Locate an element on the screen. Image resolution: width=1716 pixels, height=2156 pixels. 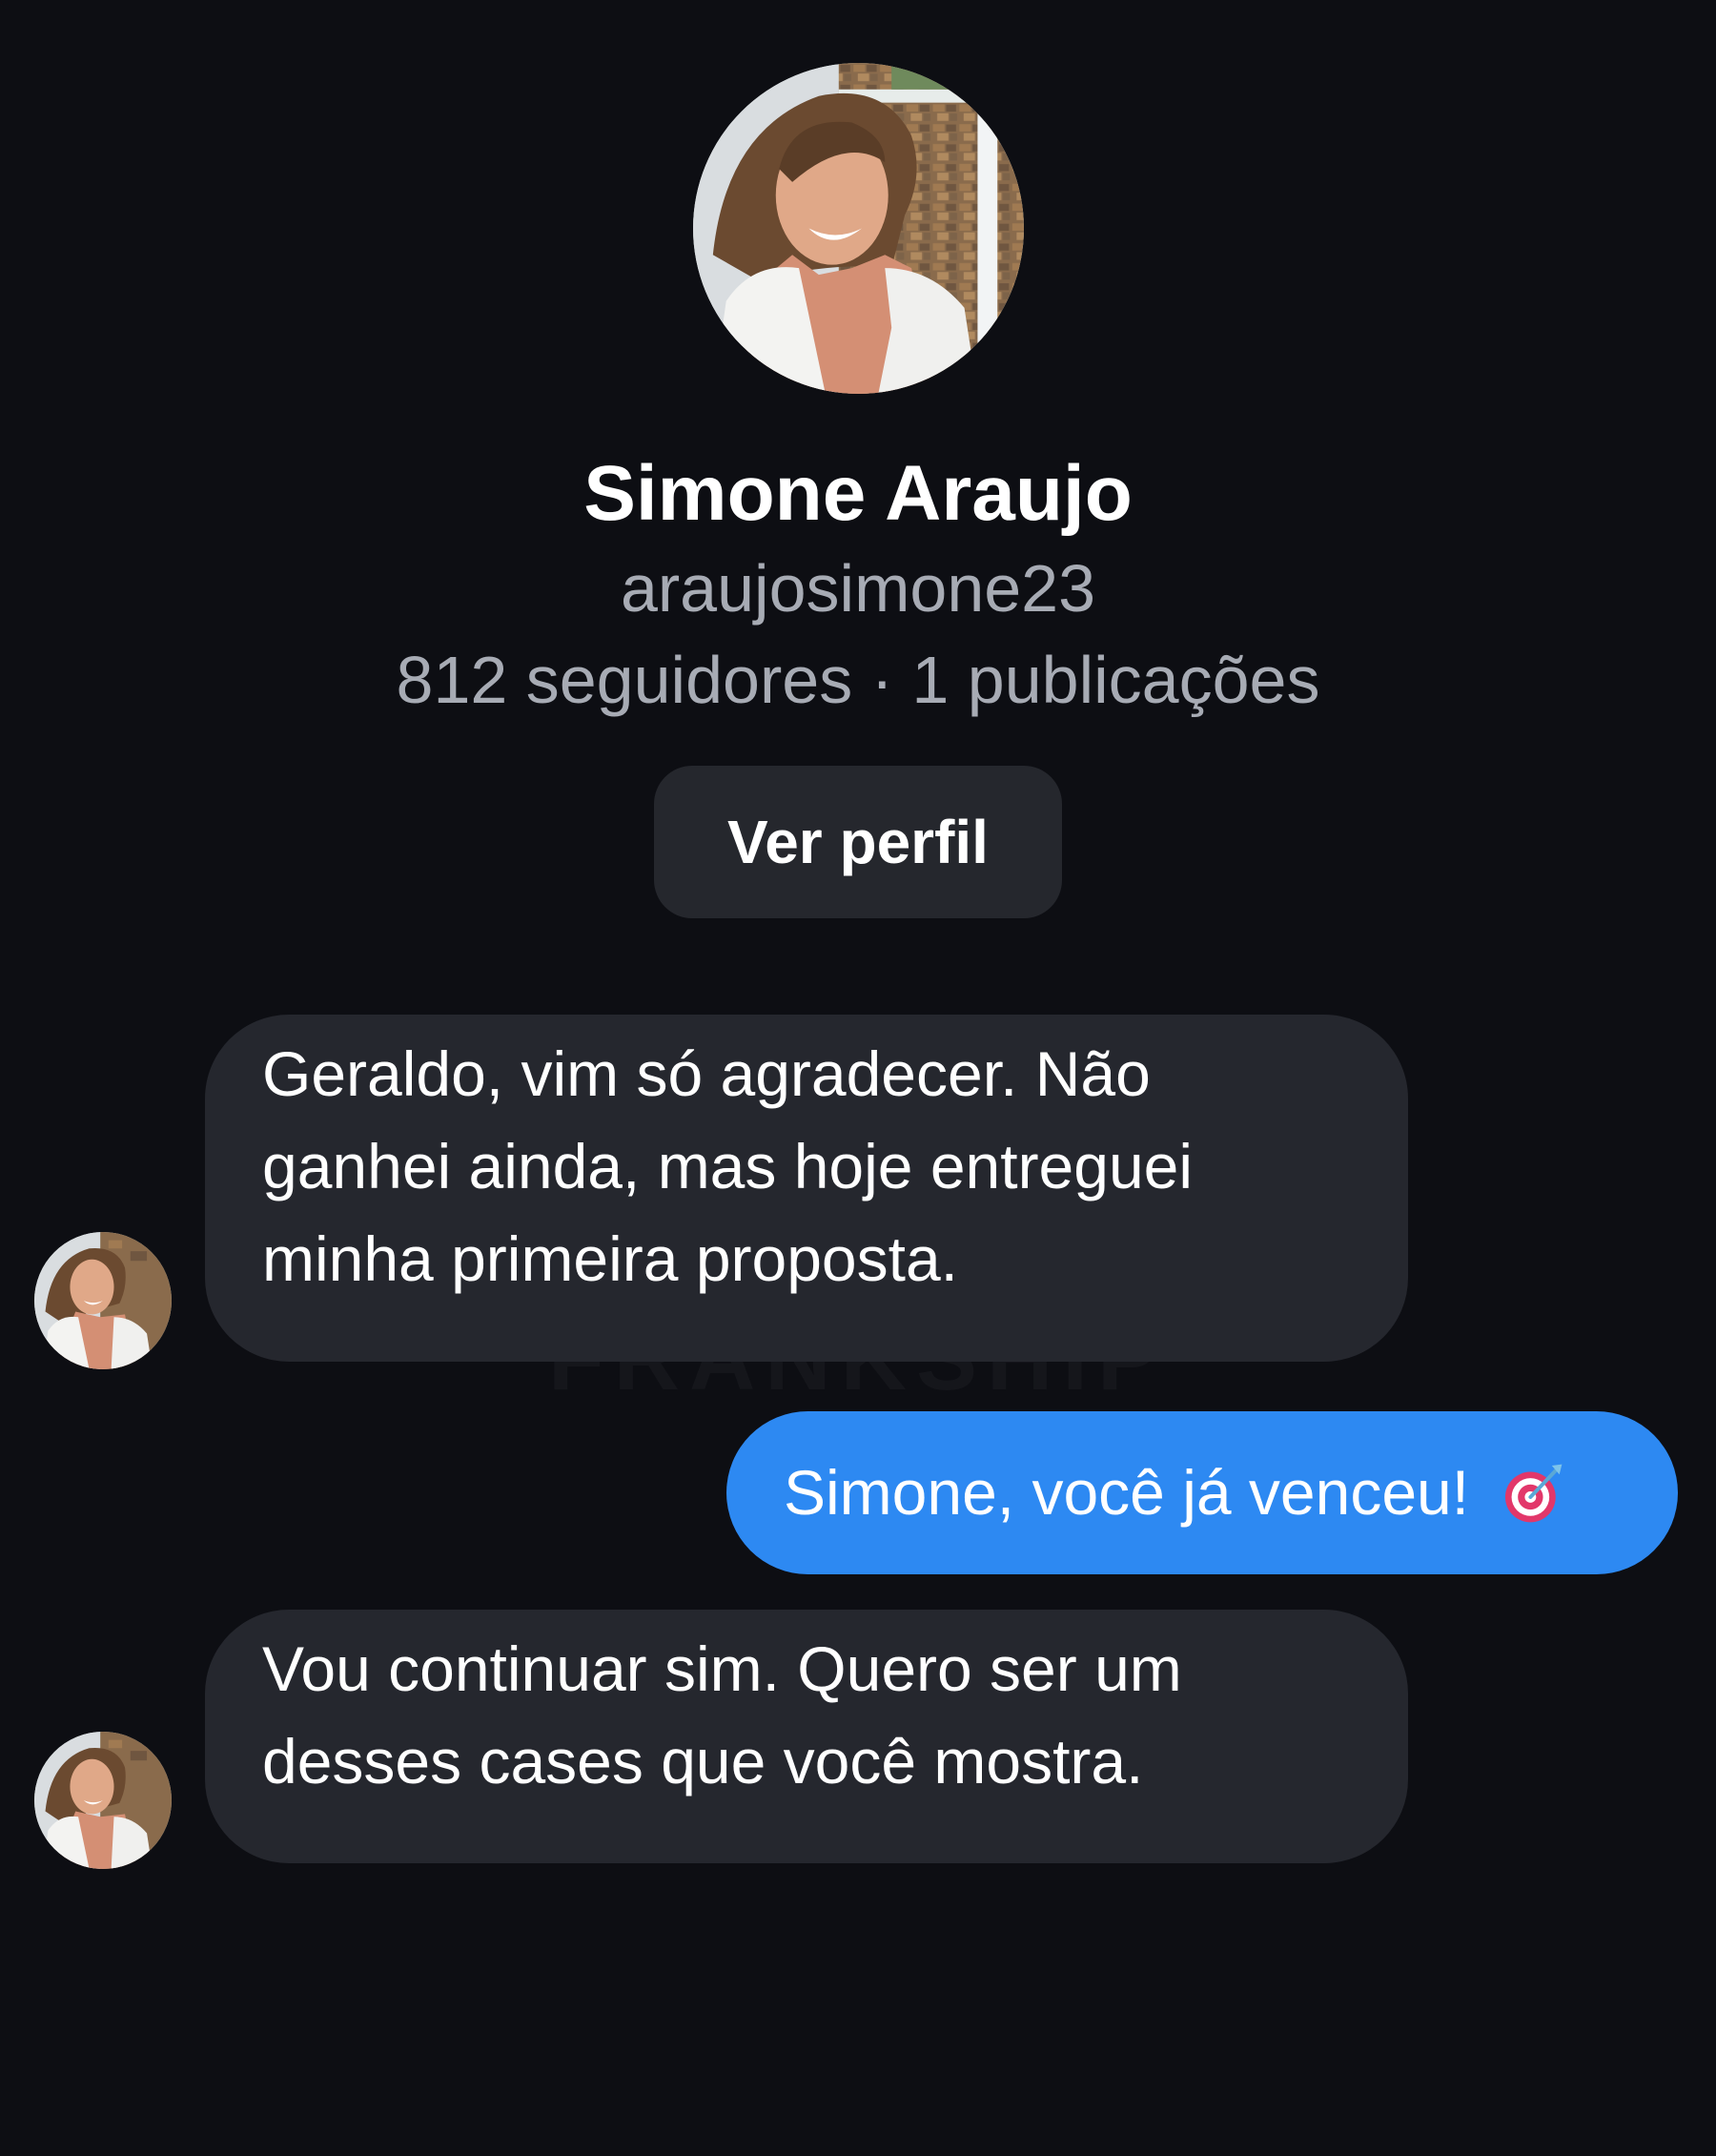
target-emoji-icon is located at coordinates (1534, 1493).